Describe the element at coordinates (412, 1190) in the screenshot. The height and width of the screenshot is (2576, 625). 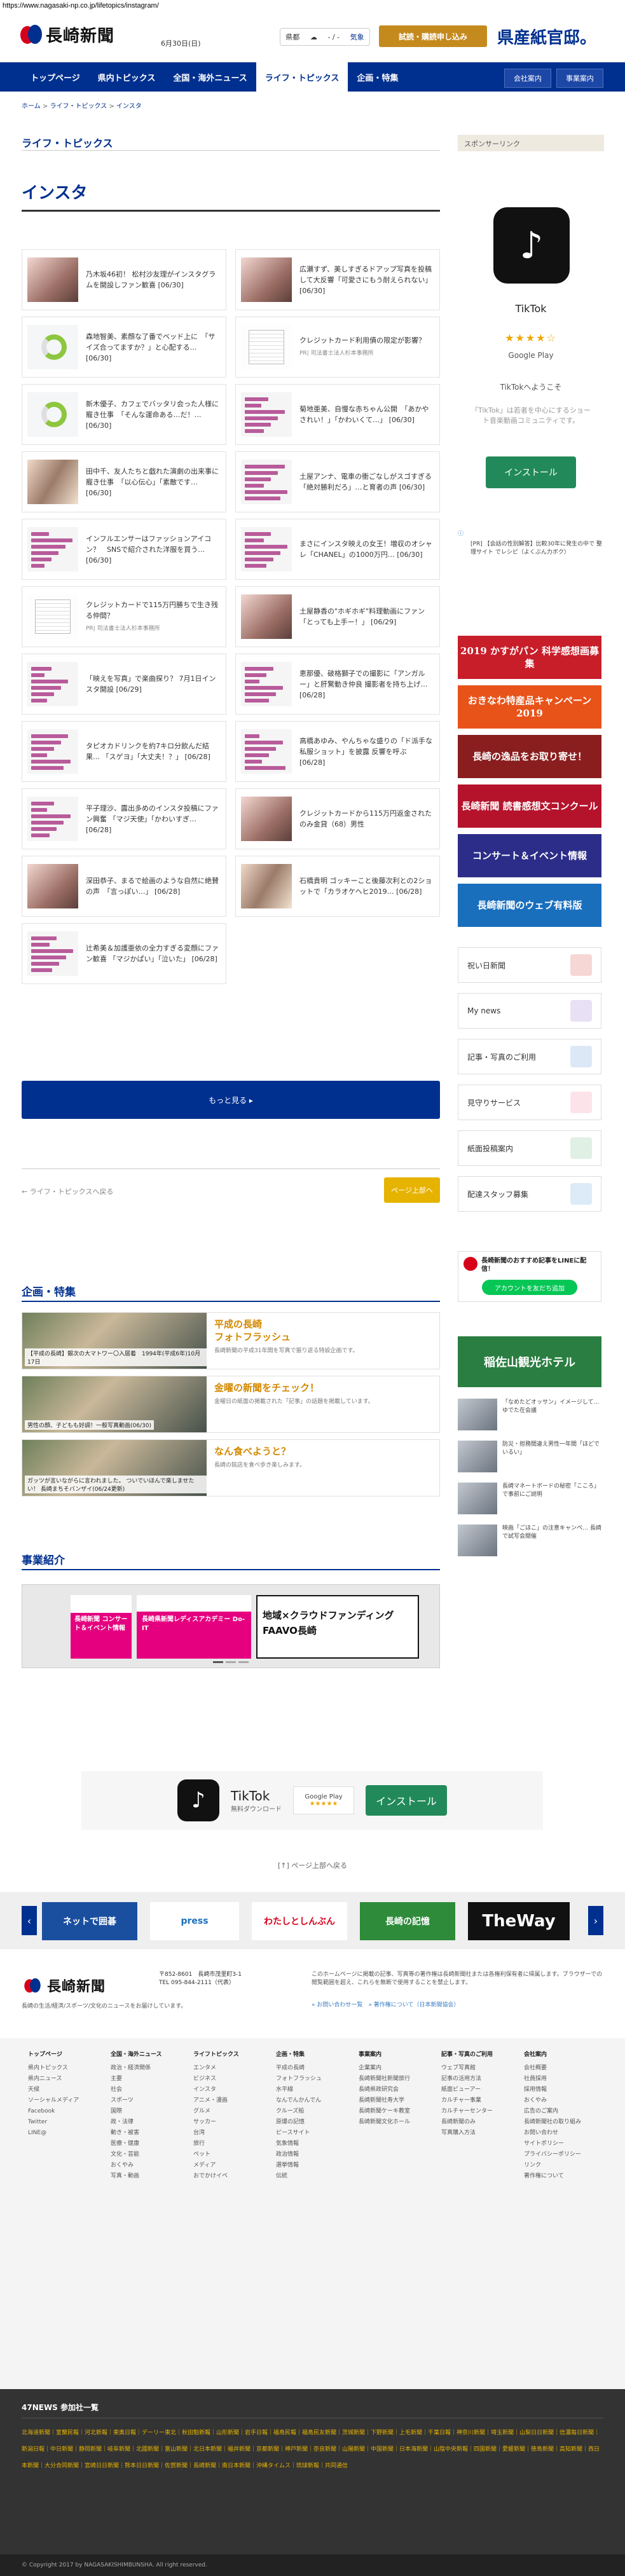
I see `page-top-button: ページ上部へ` at that location.